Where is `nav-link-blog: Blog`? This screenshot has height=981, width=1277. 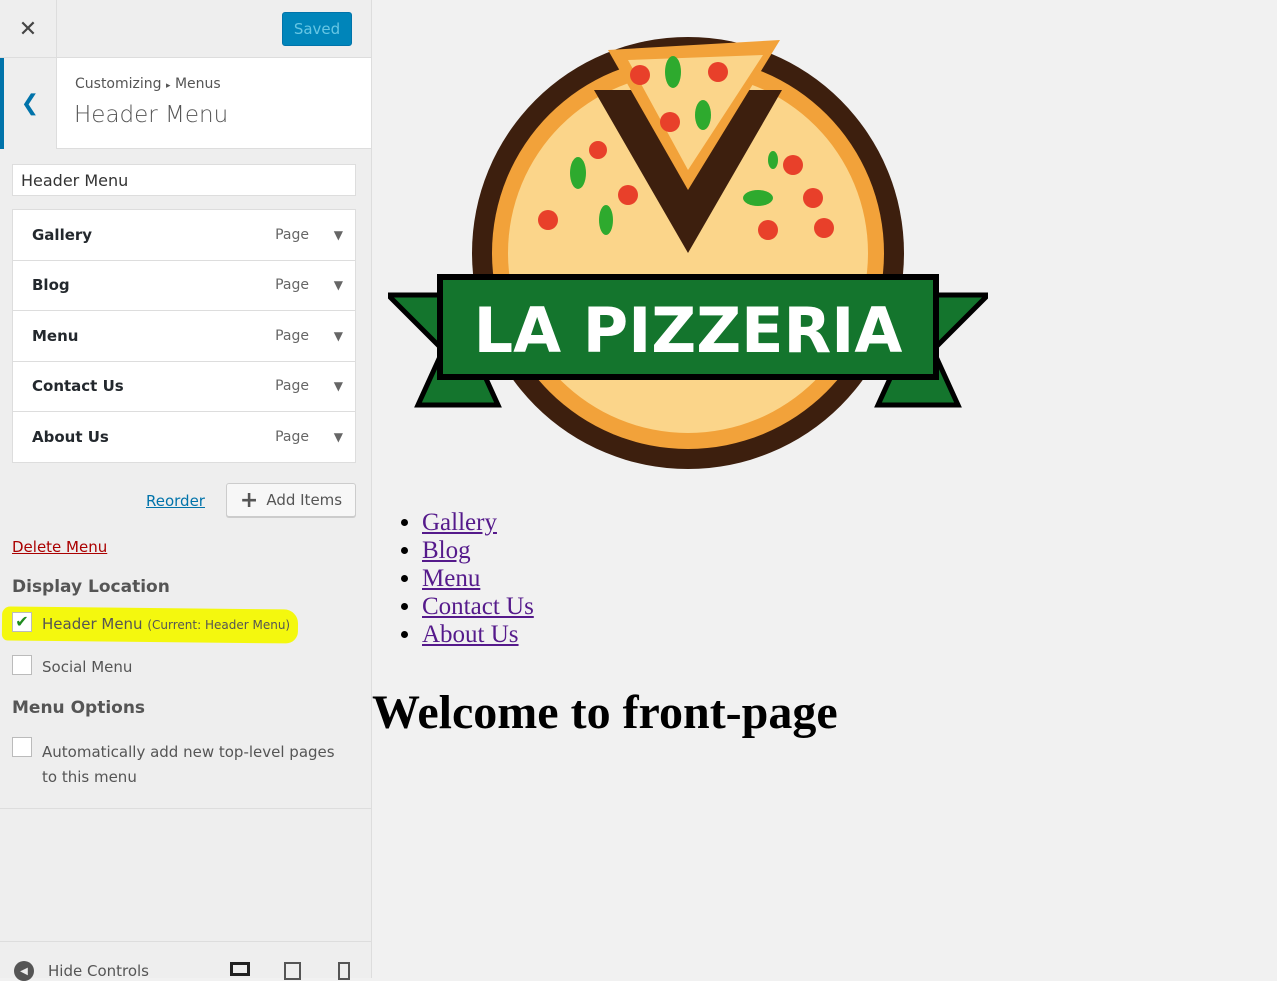
nav-link-blog: Blog is located at coordinates (446, 550).